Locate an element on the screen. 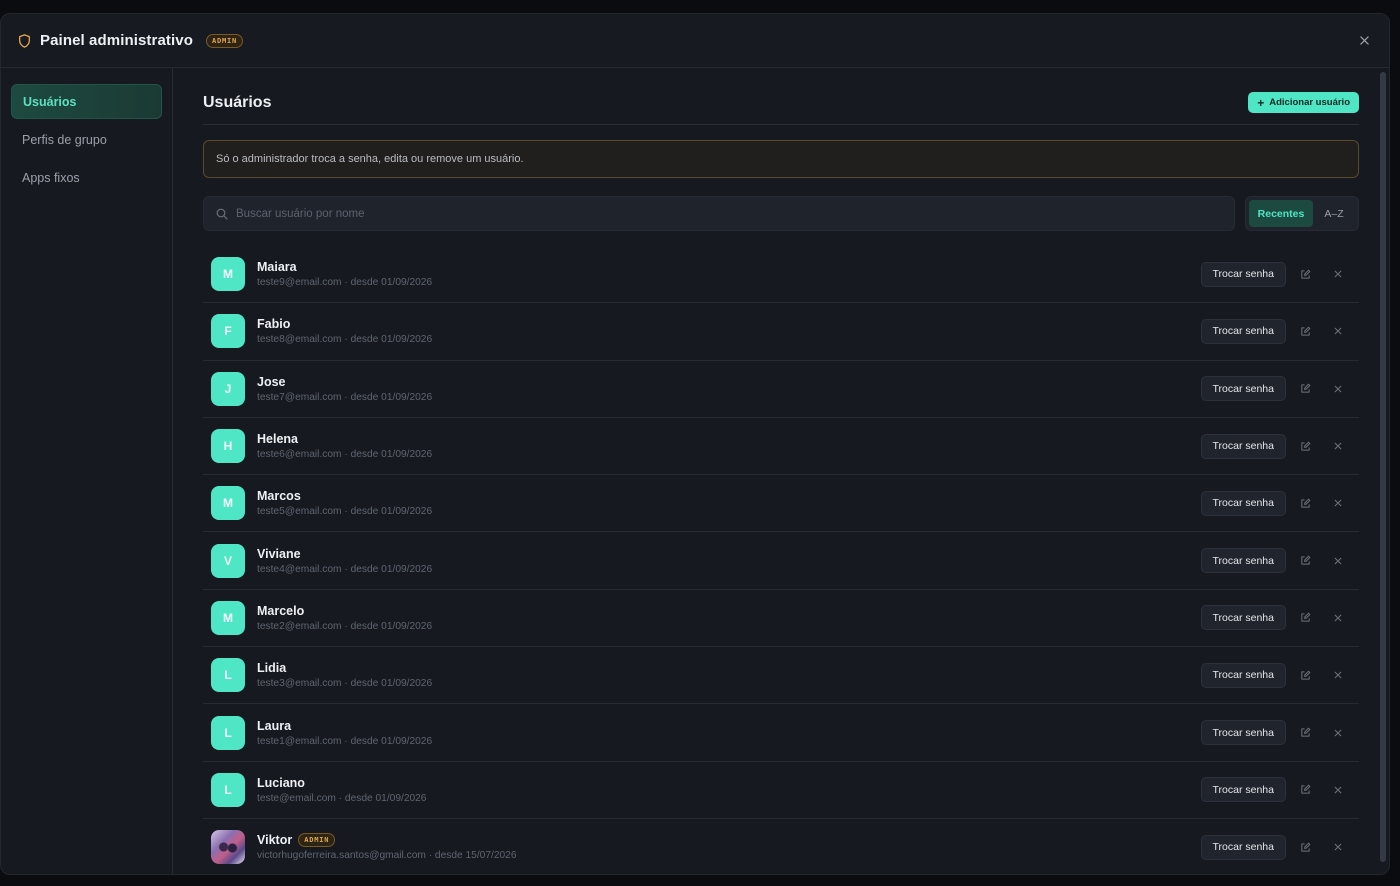 This screenshot has height=886, width=1400. sidebar-item-apps-fixos: Apps fixos is located at coordinates (86, 177).